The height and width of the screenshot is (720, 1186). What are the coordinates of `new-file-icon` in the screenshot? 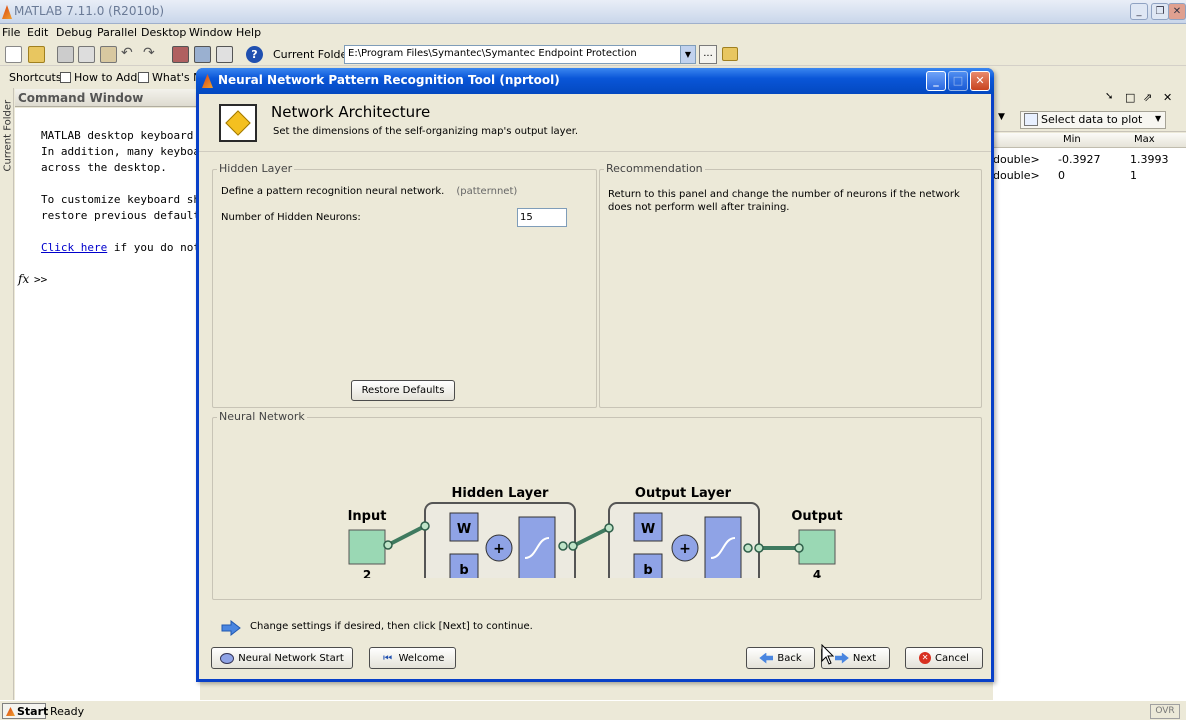 It's located at (13, 54).